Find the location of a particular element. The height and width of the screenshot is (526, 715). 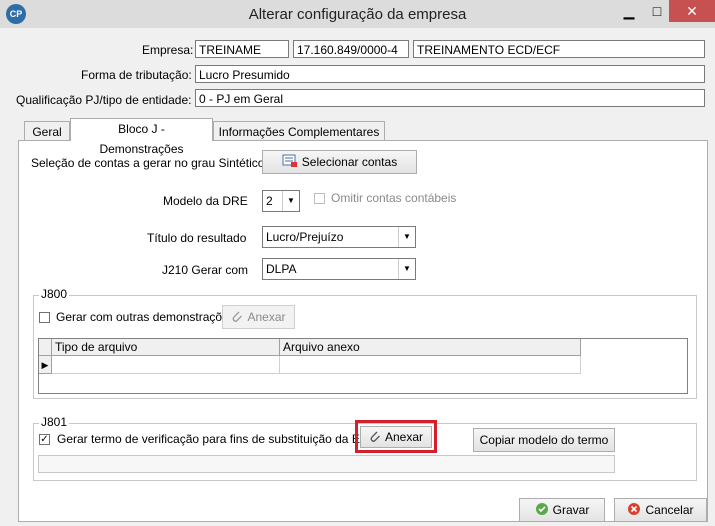

close-button: ✕ is located at coordinates (692, 11).